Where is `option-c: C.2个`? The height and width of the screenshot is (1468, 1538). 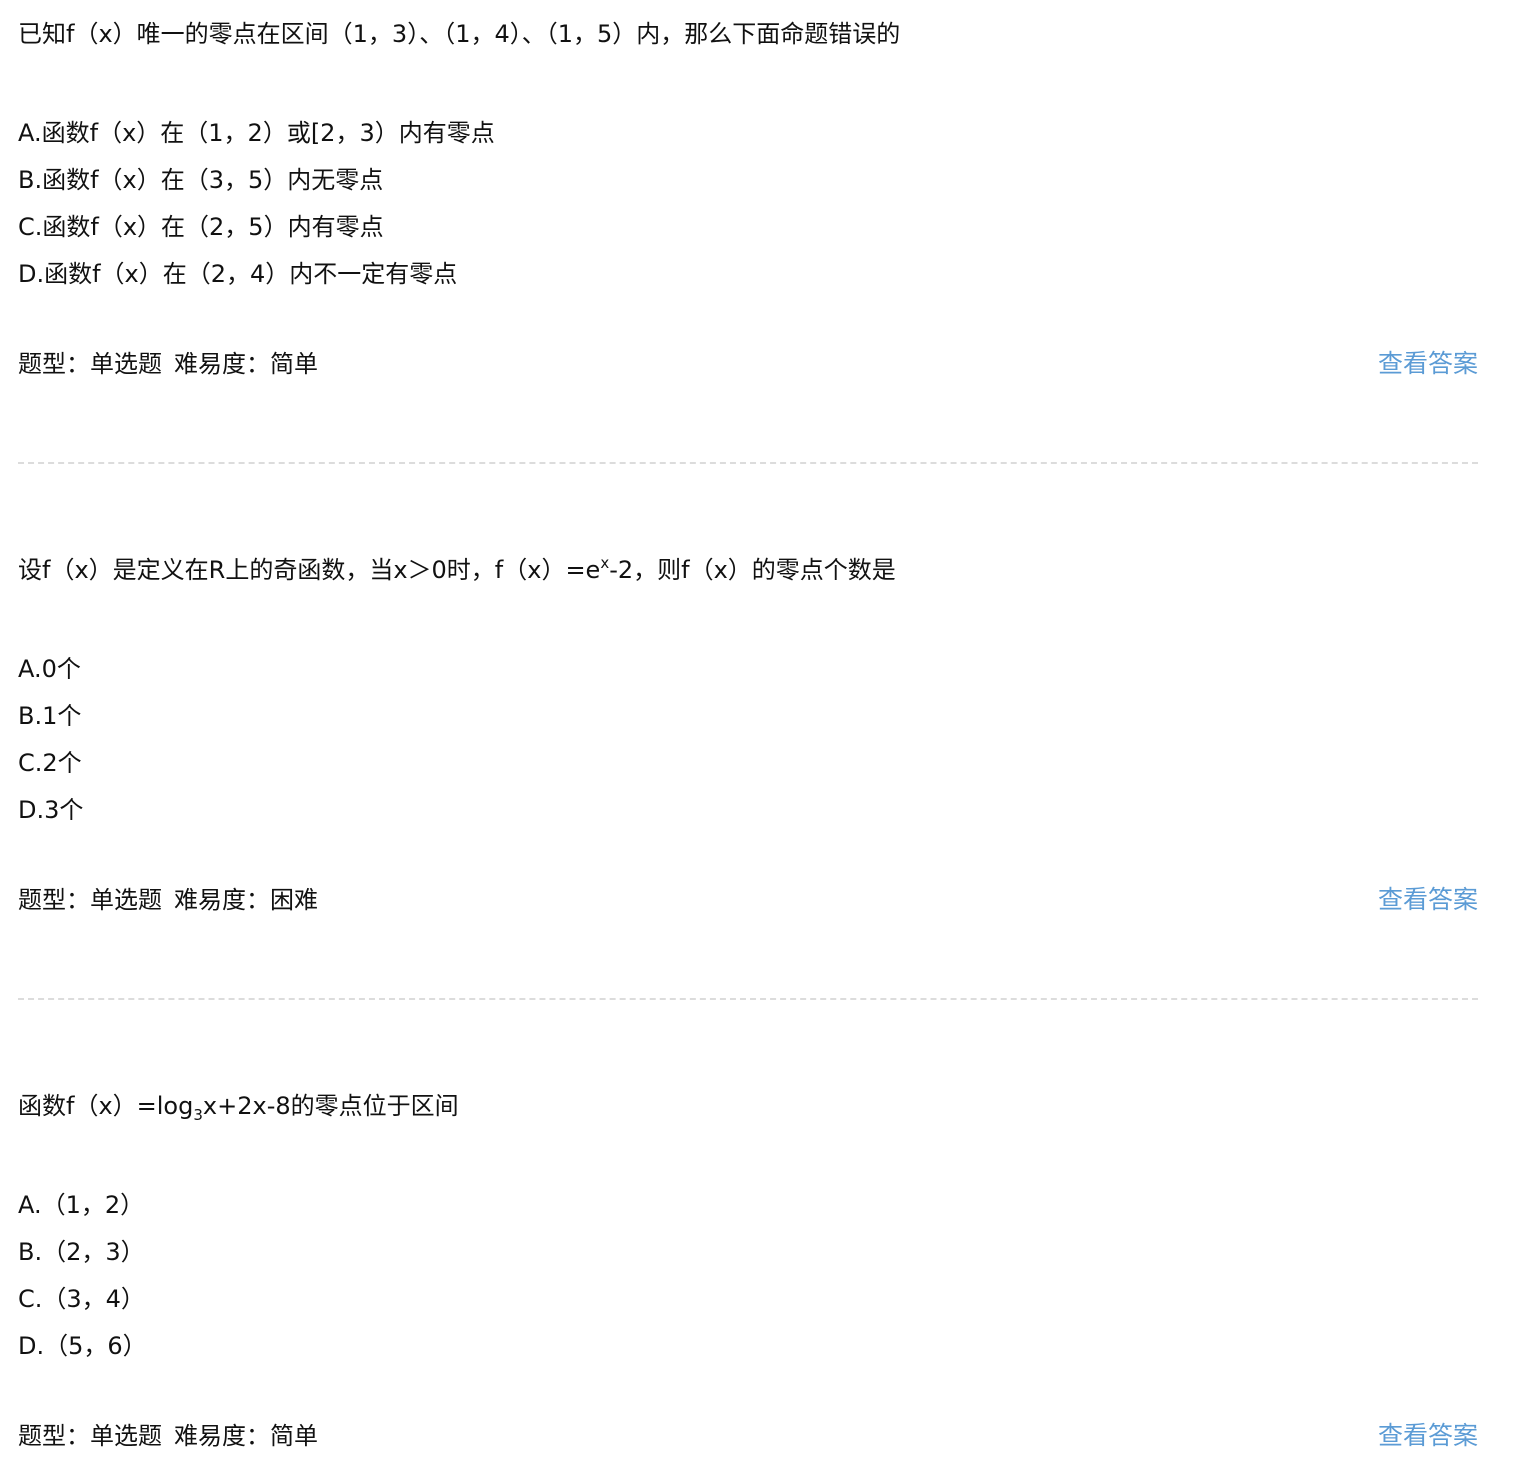 option-c: C.2个 is located at coordinates (50, 763).